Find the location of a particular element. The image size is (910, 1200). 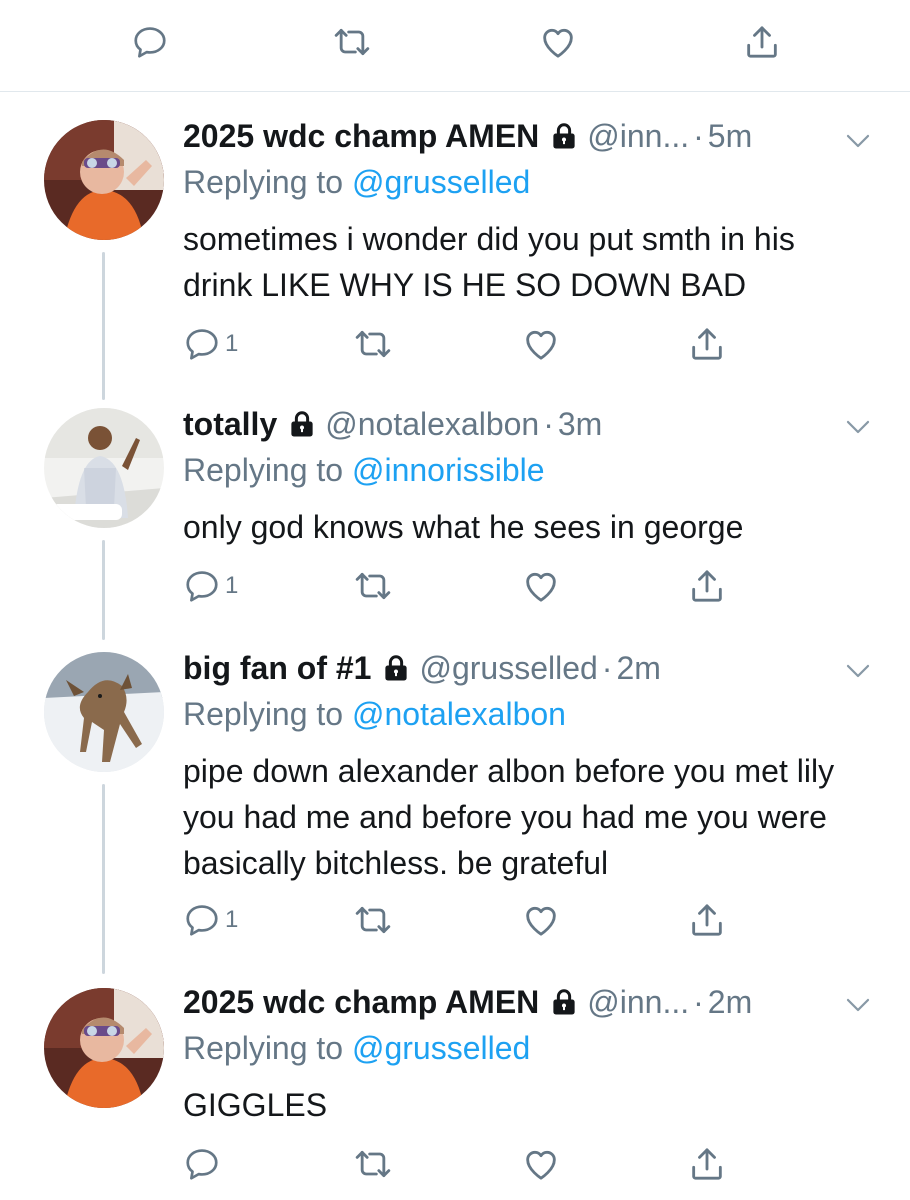

replying-to: Replying to @innorissible is located at coordinates (528, 470).